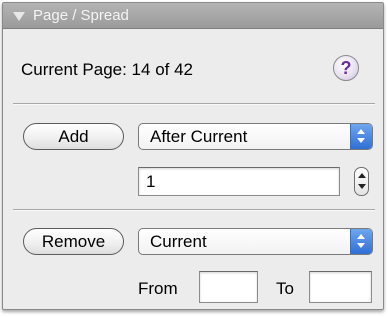 This screenshot has width=388, height=317. What do you see at coordinates (73, 136) in the screenshot?
I see `add-button: Add` at bounding box center [73, 136].